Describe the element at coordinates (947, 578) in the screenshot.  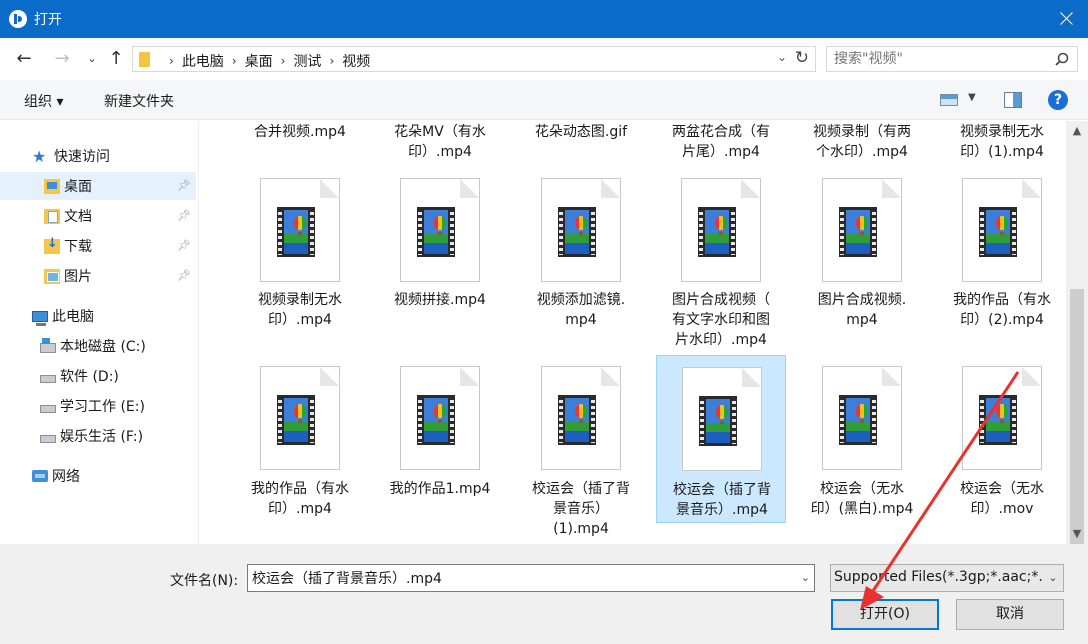
I see `filetype-select: Supported Files(*.3gp;*.aac;*. ⌄` at that location.